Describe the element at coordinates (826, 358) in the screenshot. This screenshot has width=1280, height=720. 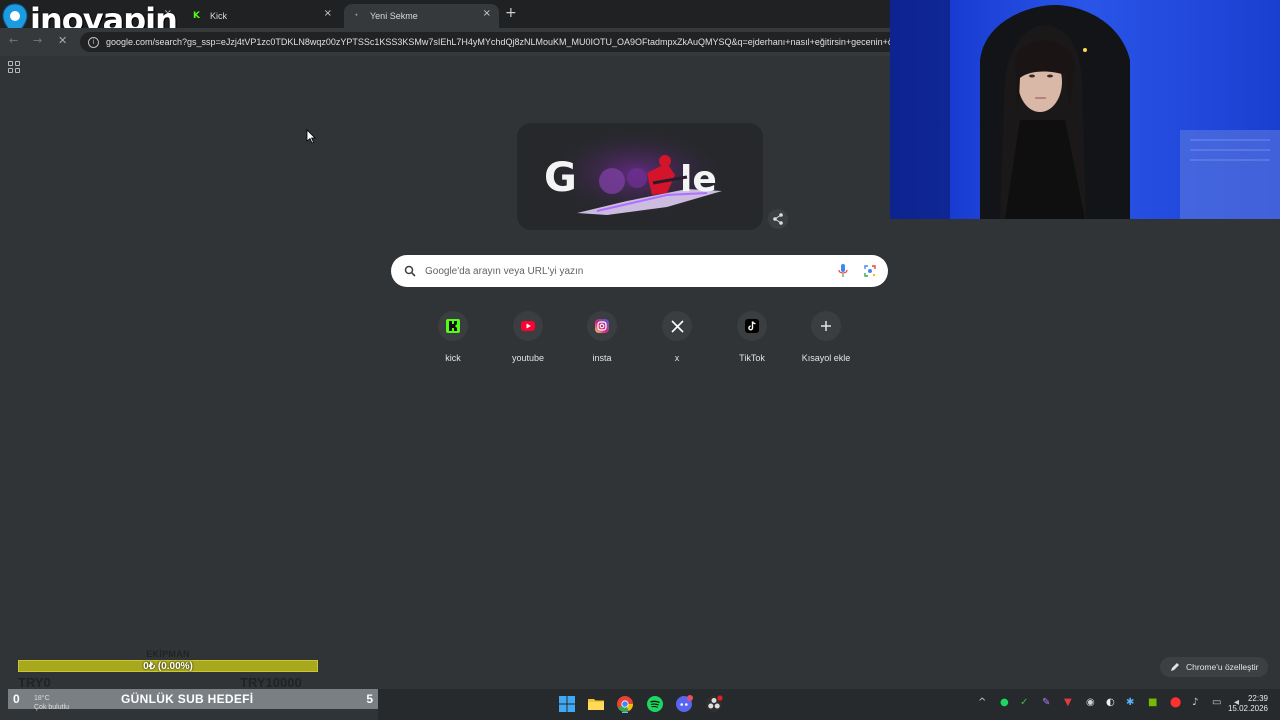
I see `shortcut-label: Kısayol ekle` at that location.